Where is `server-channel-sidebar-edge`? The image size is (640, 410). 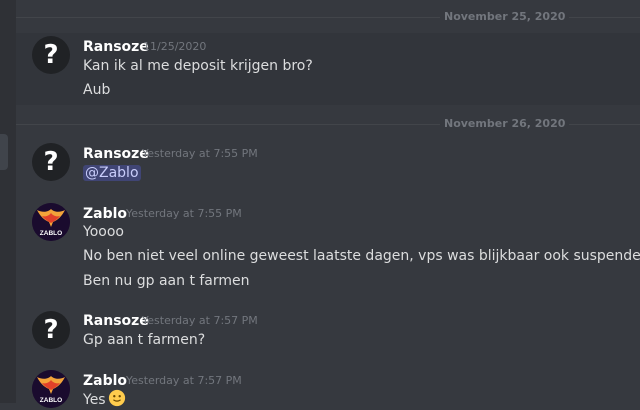
server-channel-sidebar-edge is located at coordinates (8, 201).